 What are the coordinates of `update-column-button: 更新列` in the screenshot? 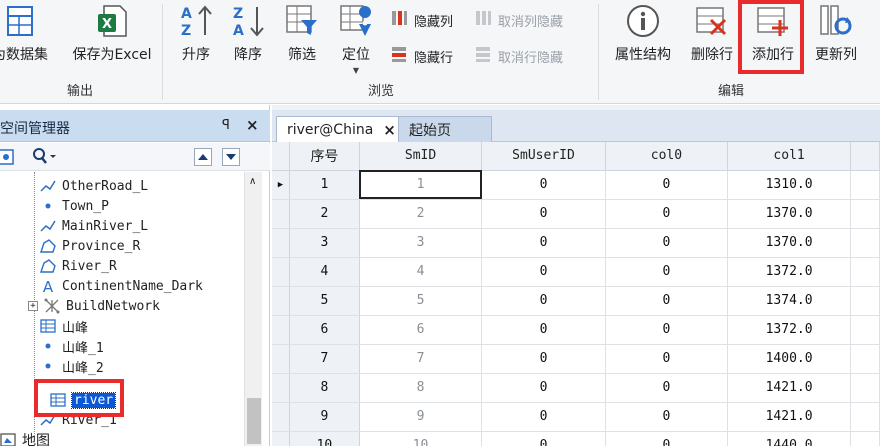 It's located at (836, 39).